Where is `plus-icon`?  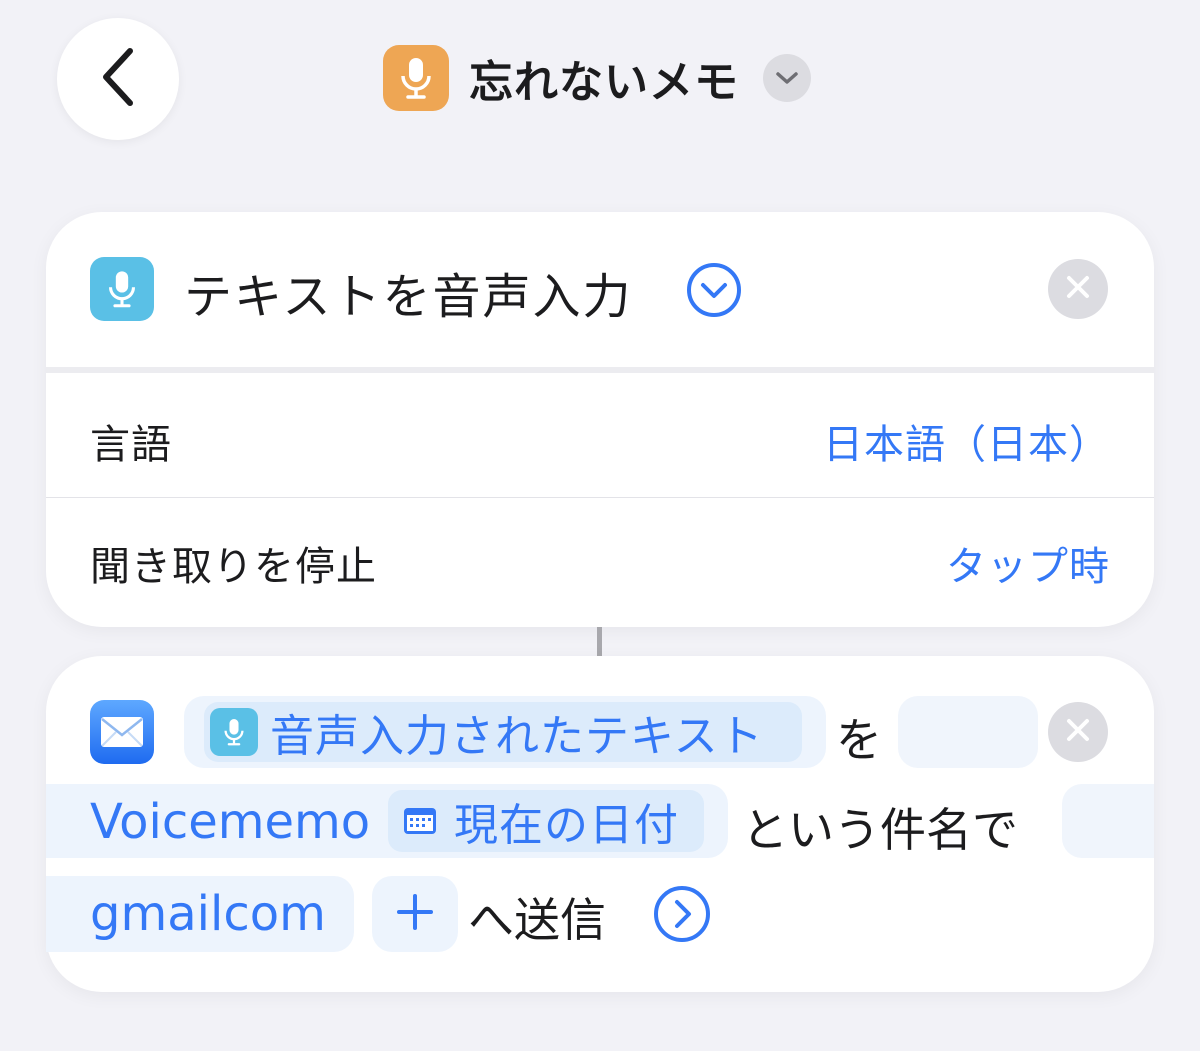
plus-icon is located at coordinates (415, 914).